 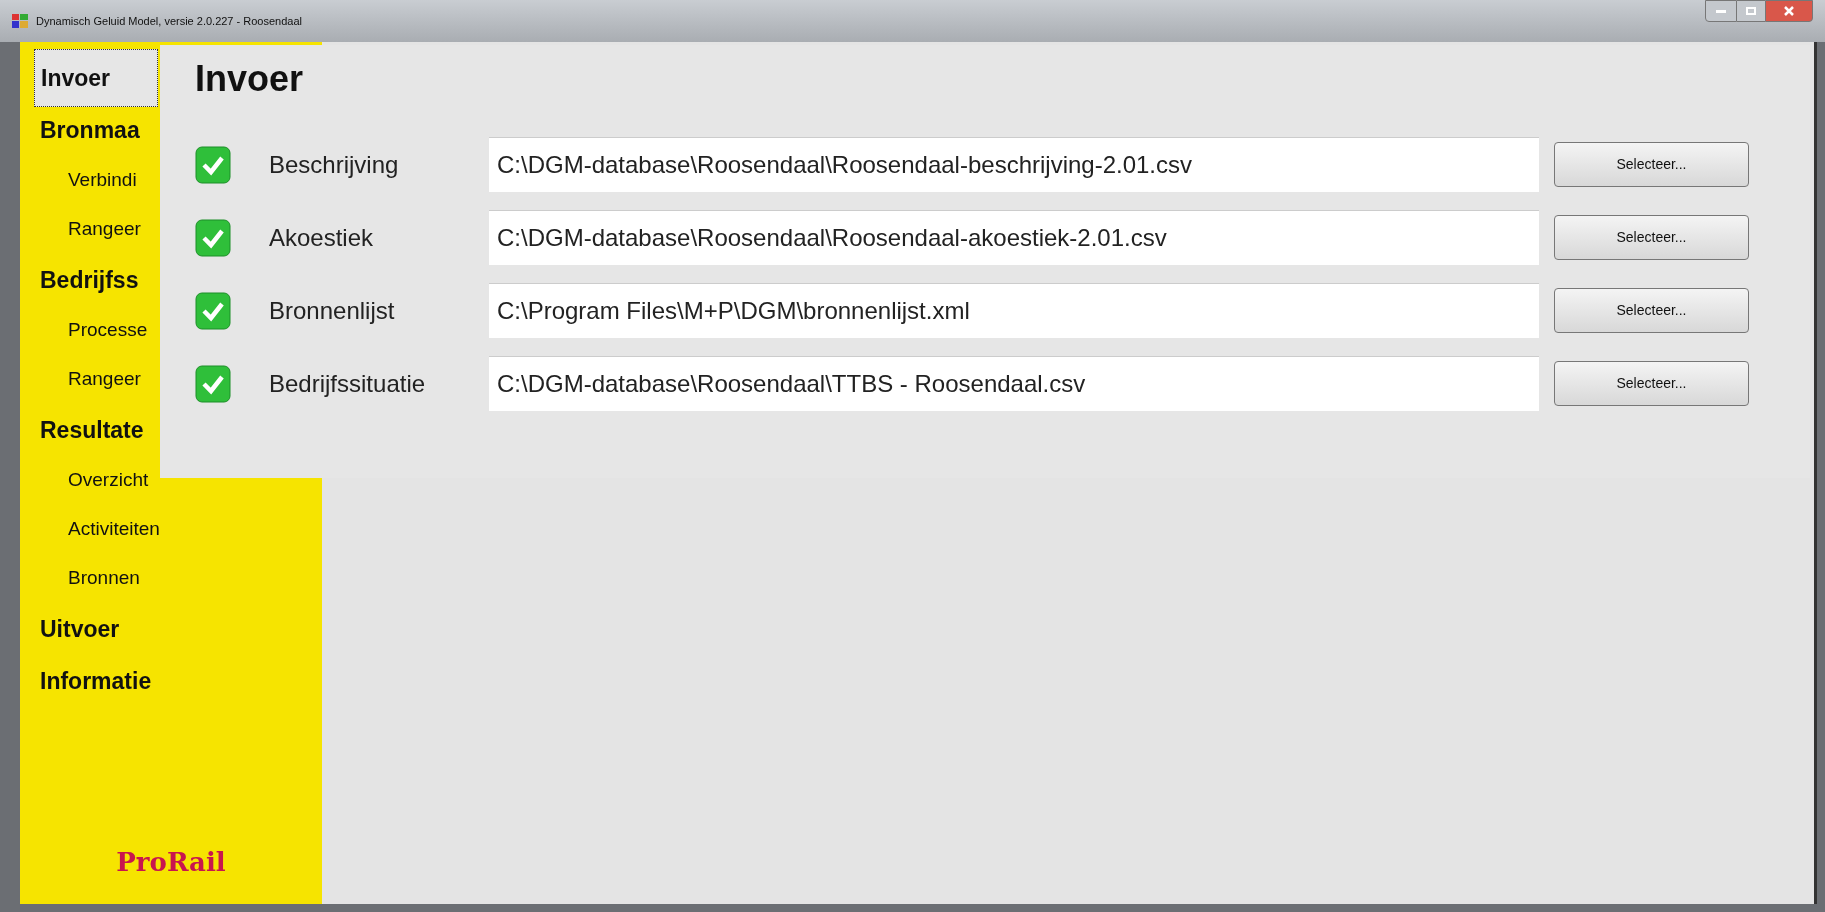 I want to click on sidebar-item: Bedrijfss, so click(x=89, y=280).